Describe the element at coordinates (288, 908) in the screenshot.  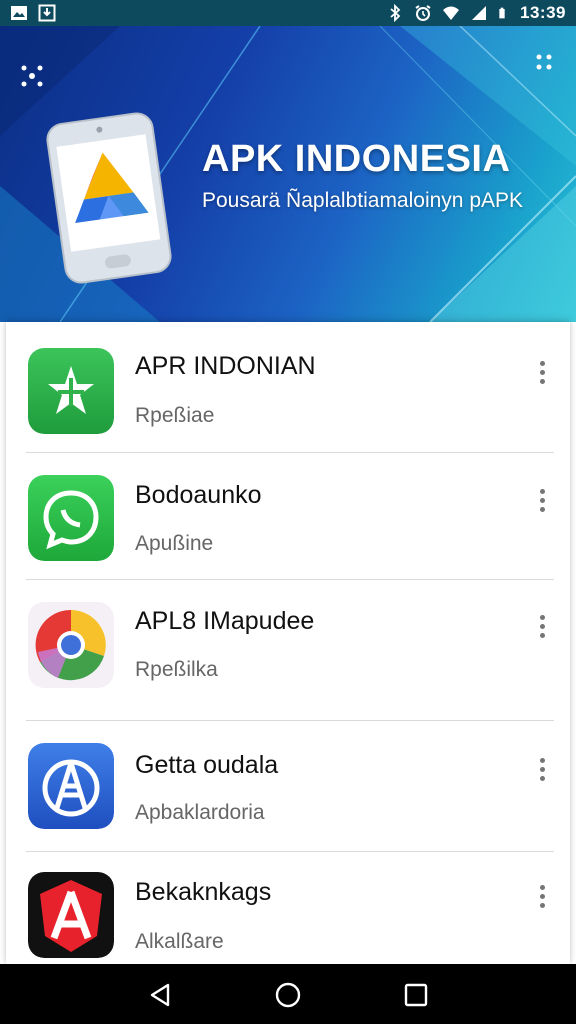
I see `list-item: Bekaknkags Alkalßare` at that location.